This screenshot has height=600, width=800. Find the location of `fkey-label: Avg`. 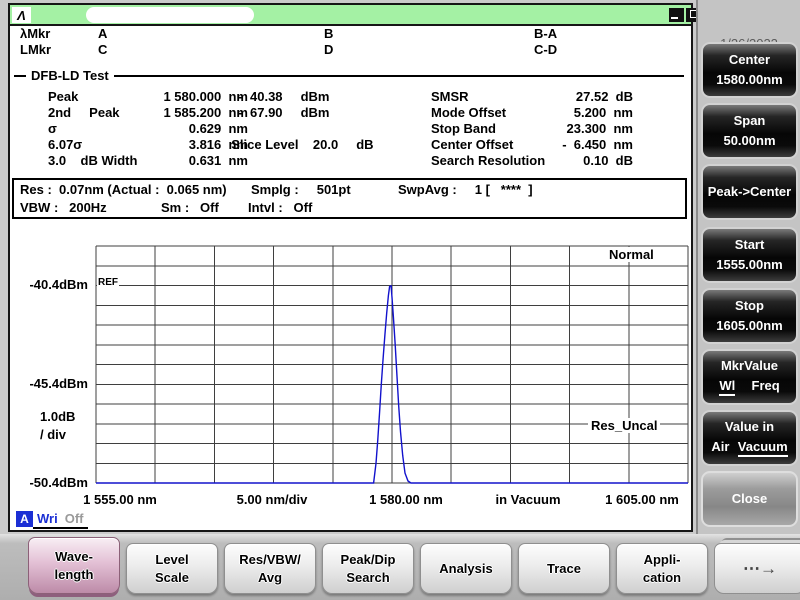

fkey-label: Avg is located at coordinates (270, 577).